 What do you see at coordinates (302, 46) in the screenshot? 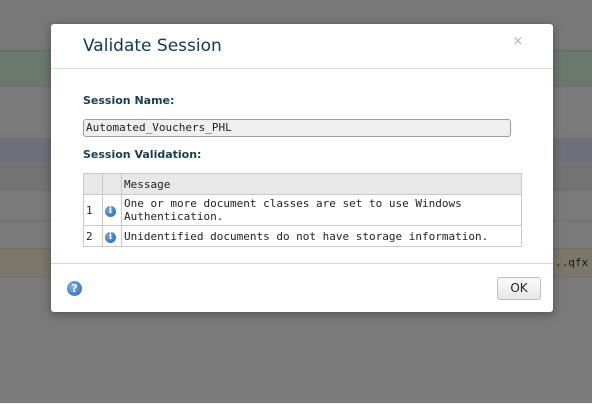
I see `dialog-header: Validate Session ×` at bounding box center [302, 46].